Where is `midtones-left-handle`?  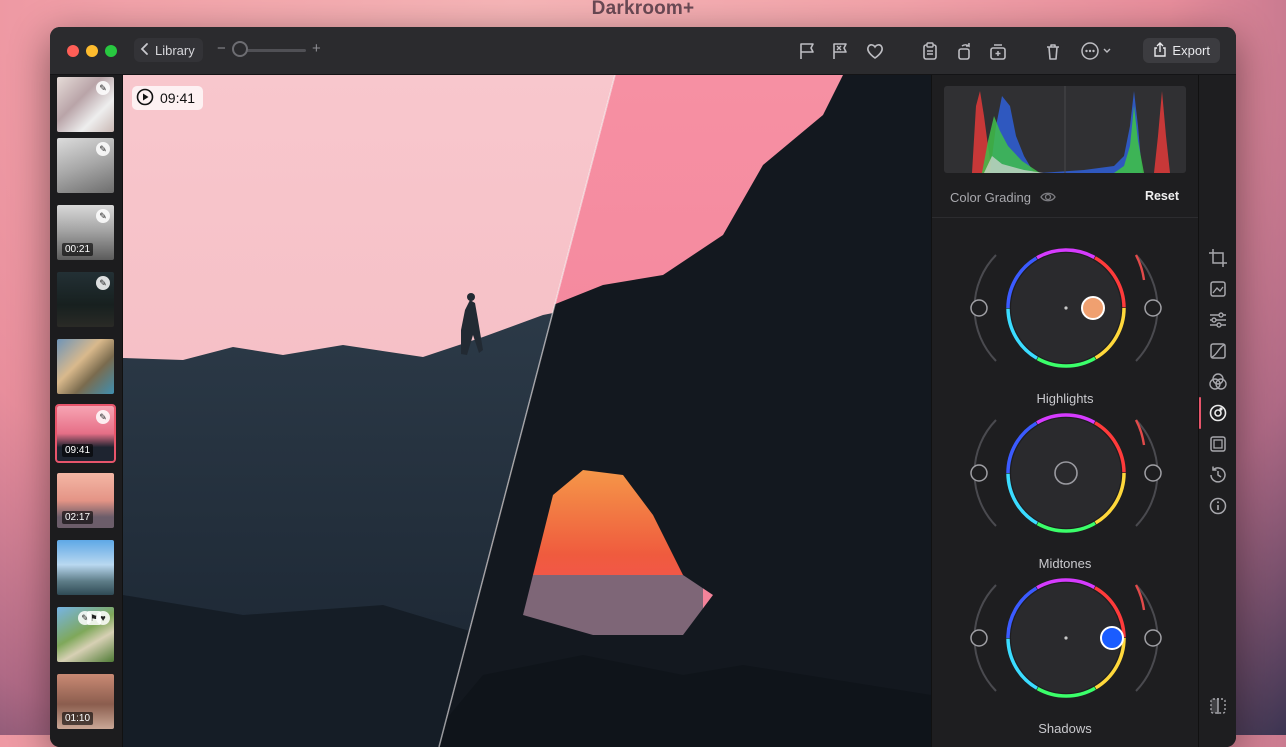 midtones-left-handle is located at coordinates (979, 473).